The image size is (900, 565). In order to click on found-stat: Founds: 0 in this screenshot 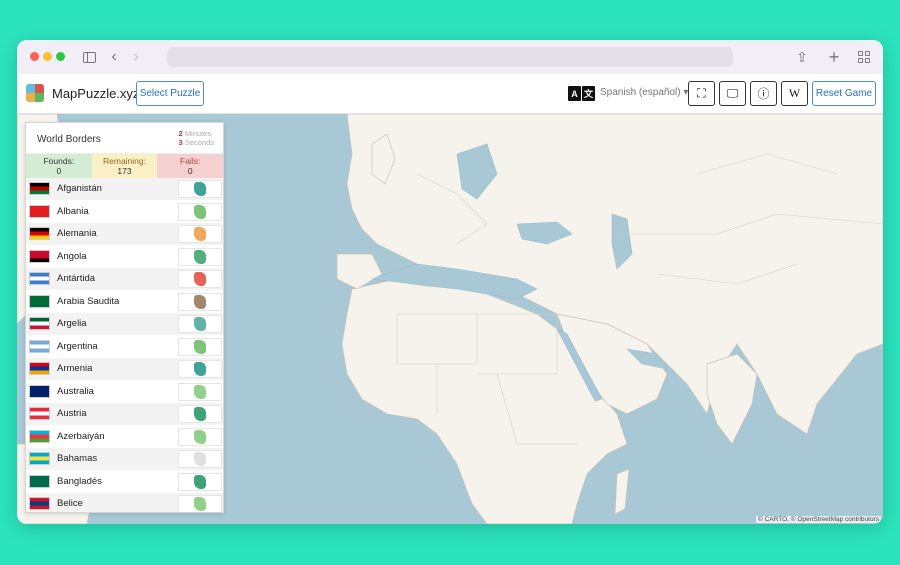, I will do `click(59, 166)`.